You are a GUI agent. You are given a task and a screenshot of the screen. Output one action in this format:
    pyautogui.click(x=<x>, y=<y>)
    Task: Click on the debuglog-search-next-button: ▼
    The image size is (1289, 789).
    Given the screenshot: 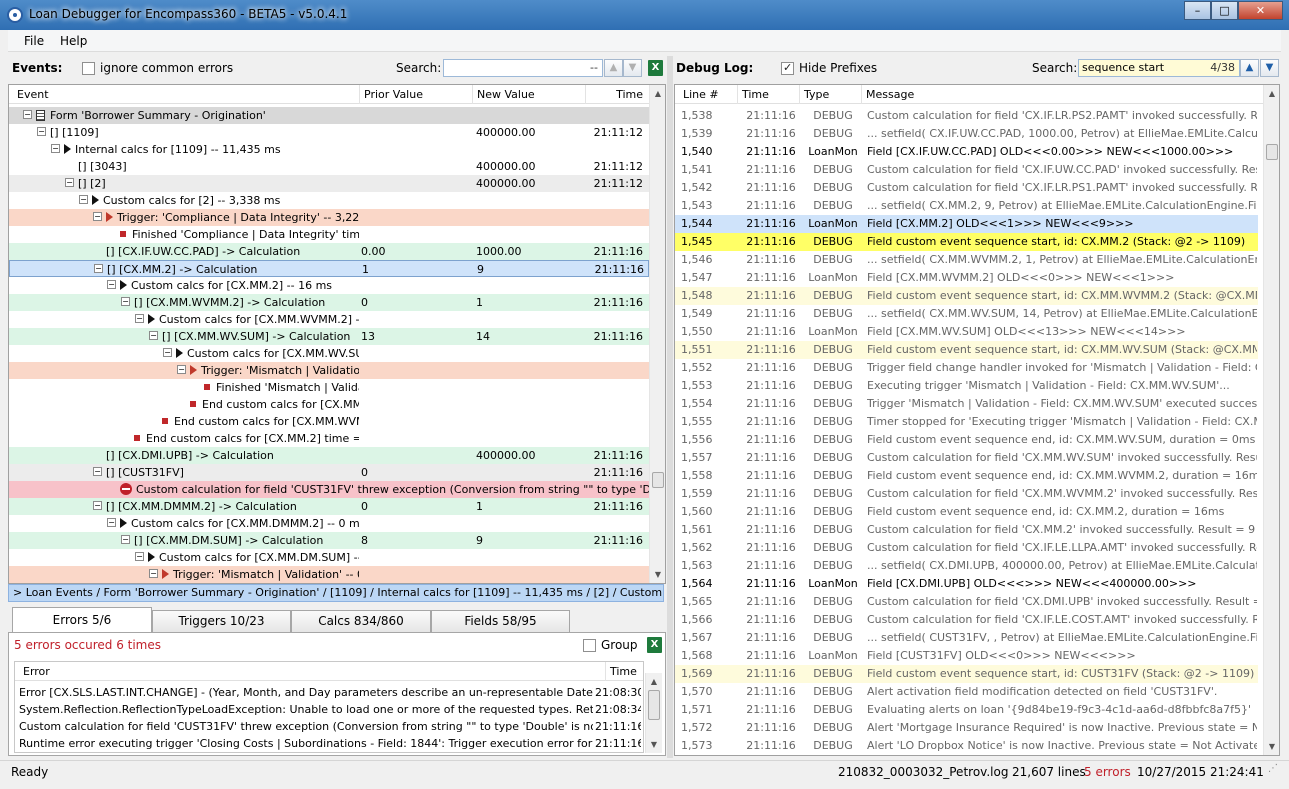 What is the action you would take?
    pyautogui.click(x=1269, y=68)
    